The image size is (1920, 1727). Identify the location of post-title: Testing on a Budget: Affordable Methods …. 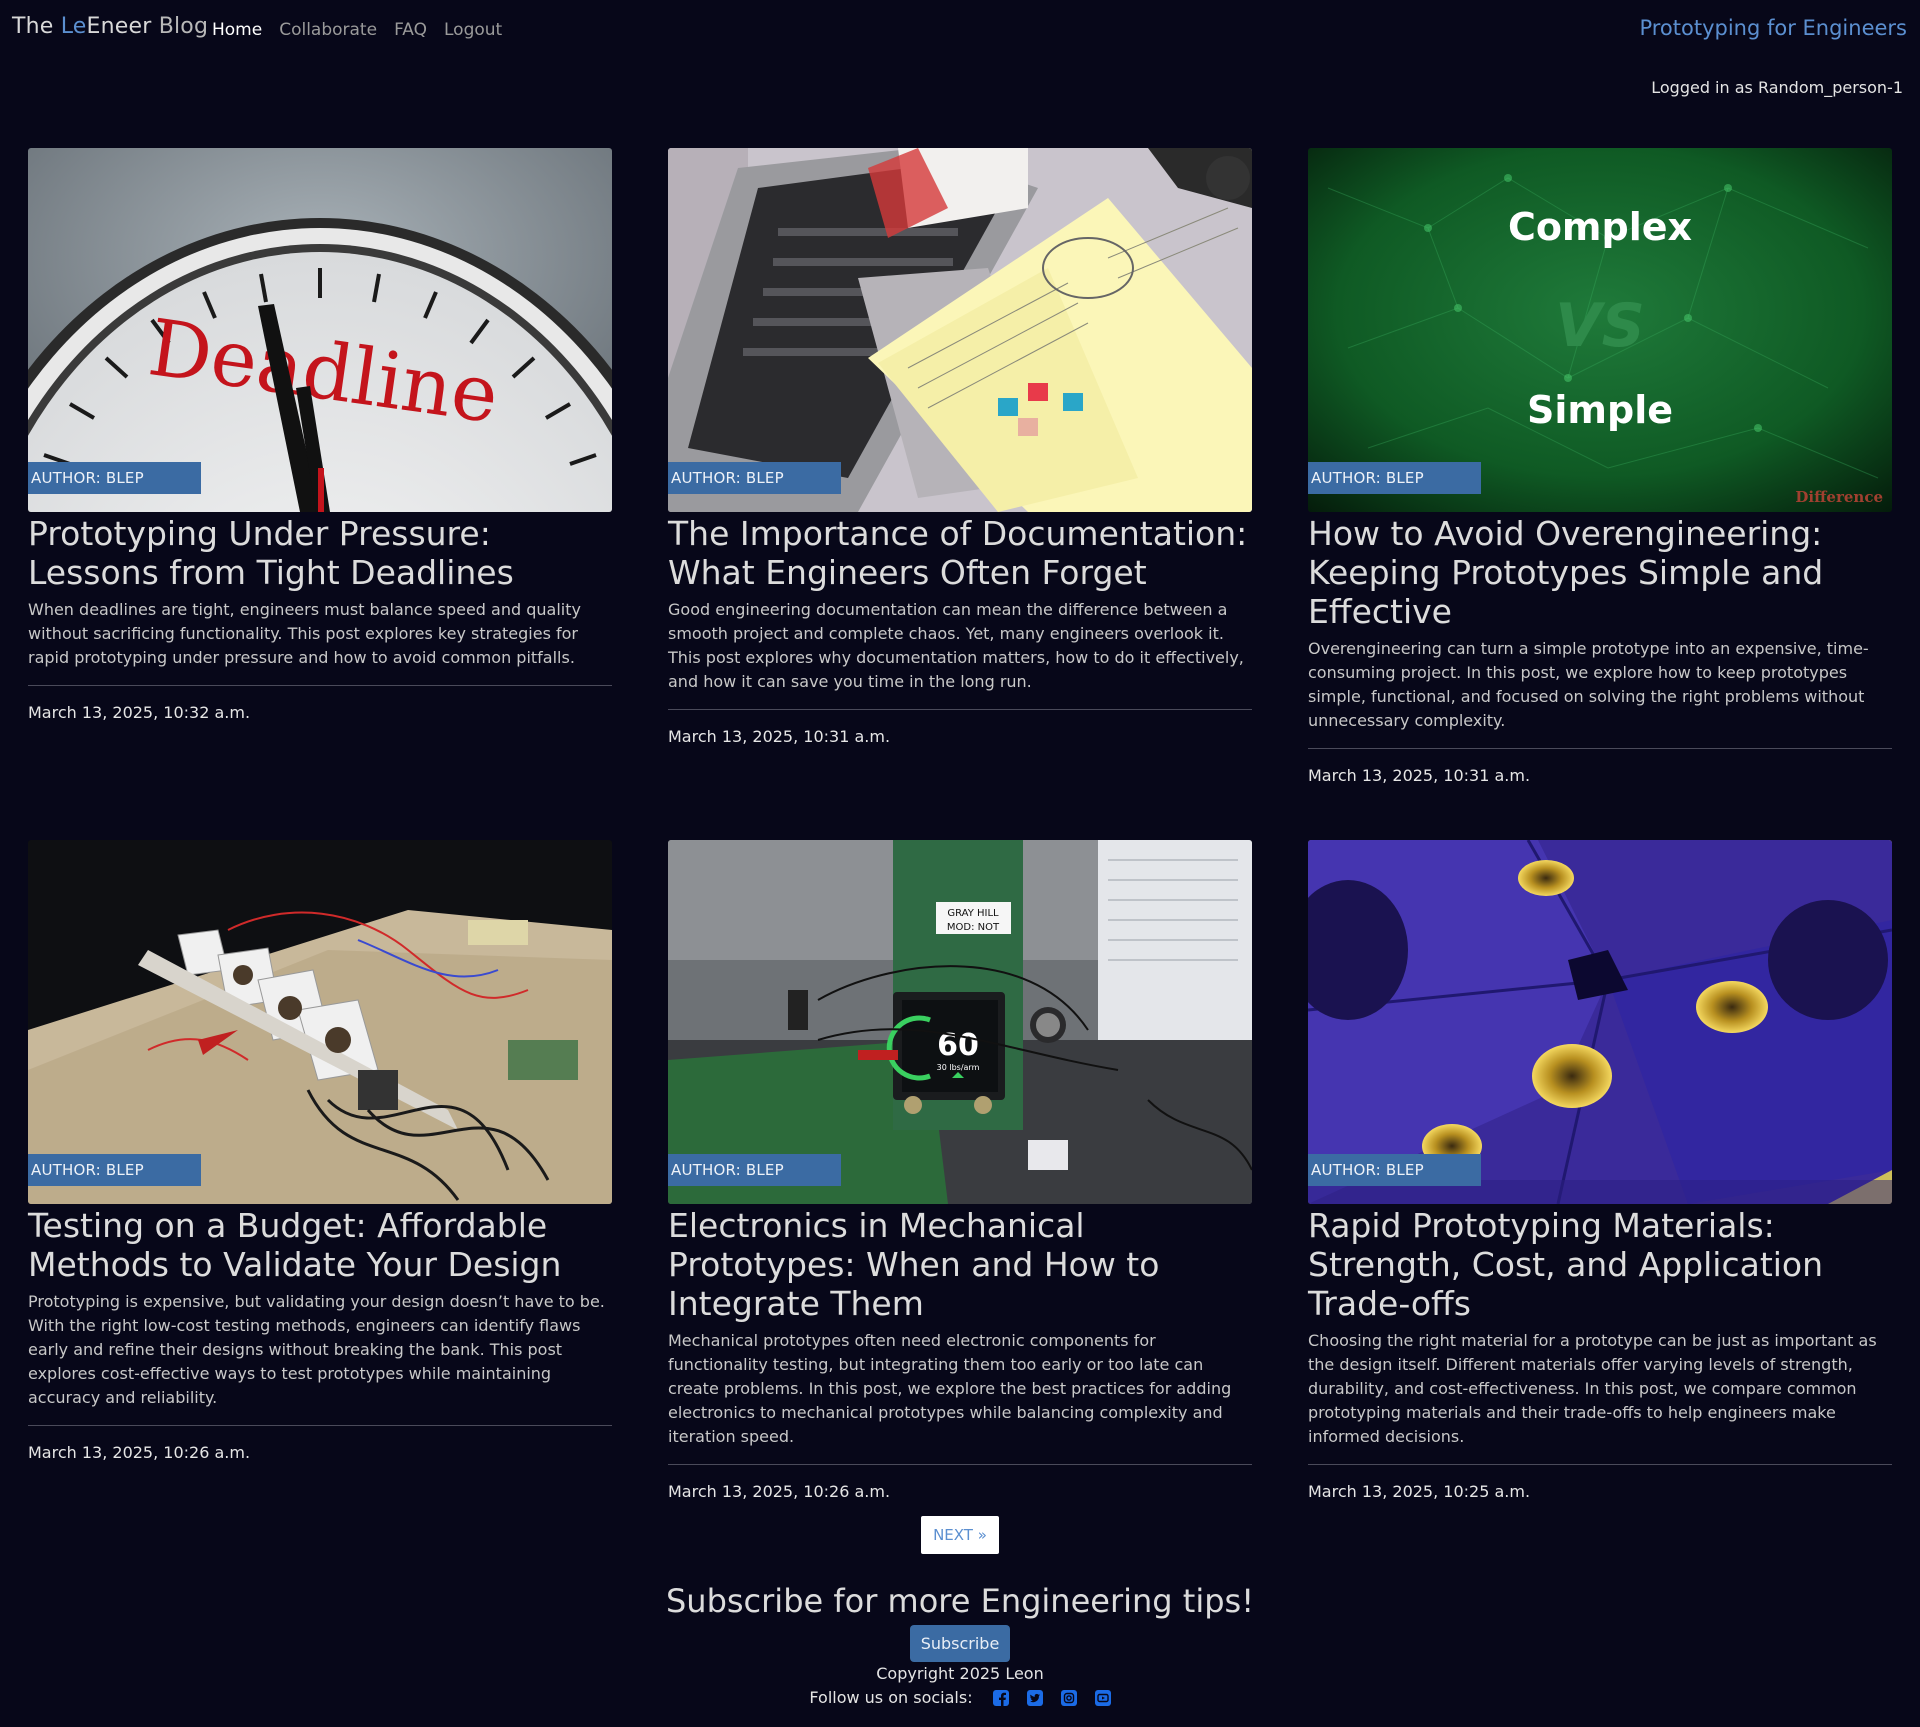
(320, 1245).